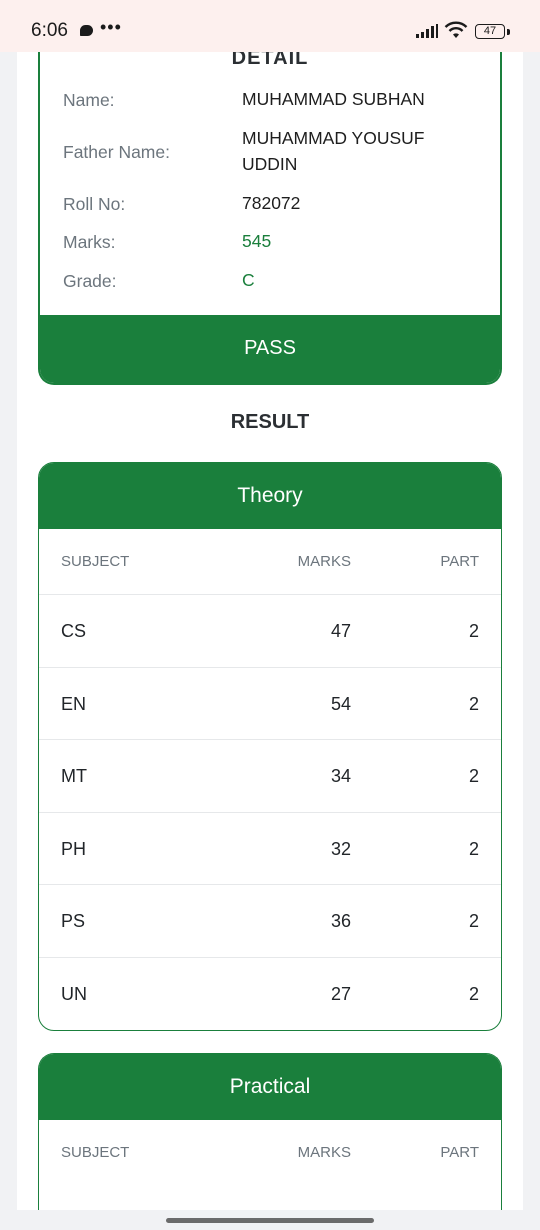 This screenshot has width=540, height=1230. Describe the element at coordinates (90, 281) in the screenshot. I see `grade-label: Grade:` at that location.